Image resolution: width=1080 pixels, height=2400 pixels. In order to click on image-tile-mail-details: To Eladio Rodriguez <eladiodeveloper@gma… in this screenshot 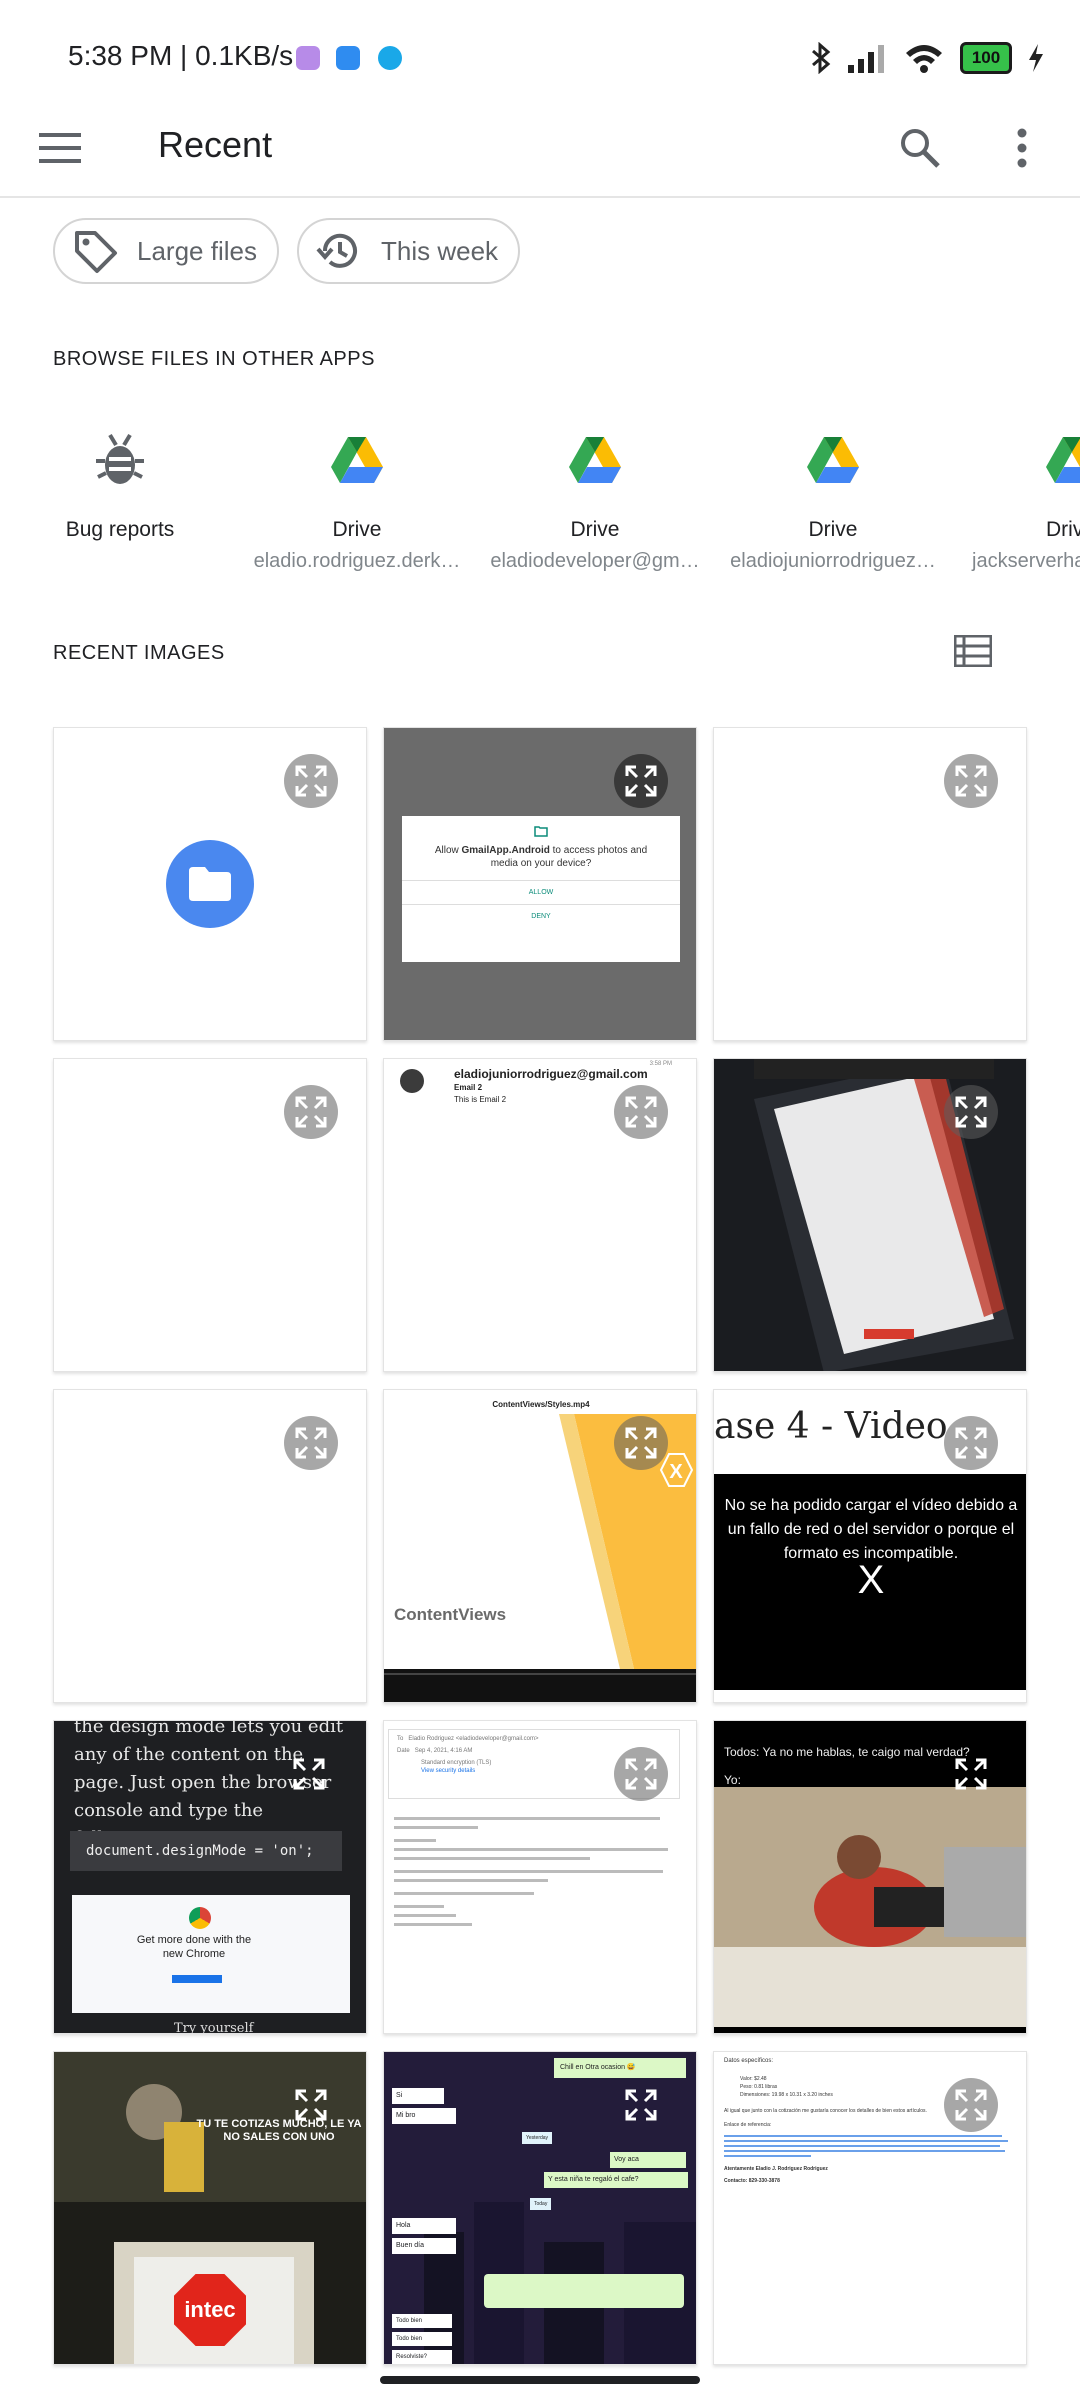, I will do `click(540, 1877)`.